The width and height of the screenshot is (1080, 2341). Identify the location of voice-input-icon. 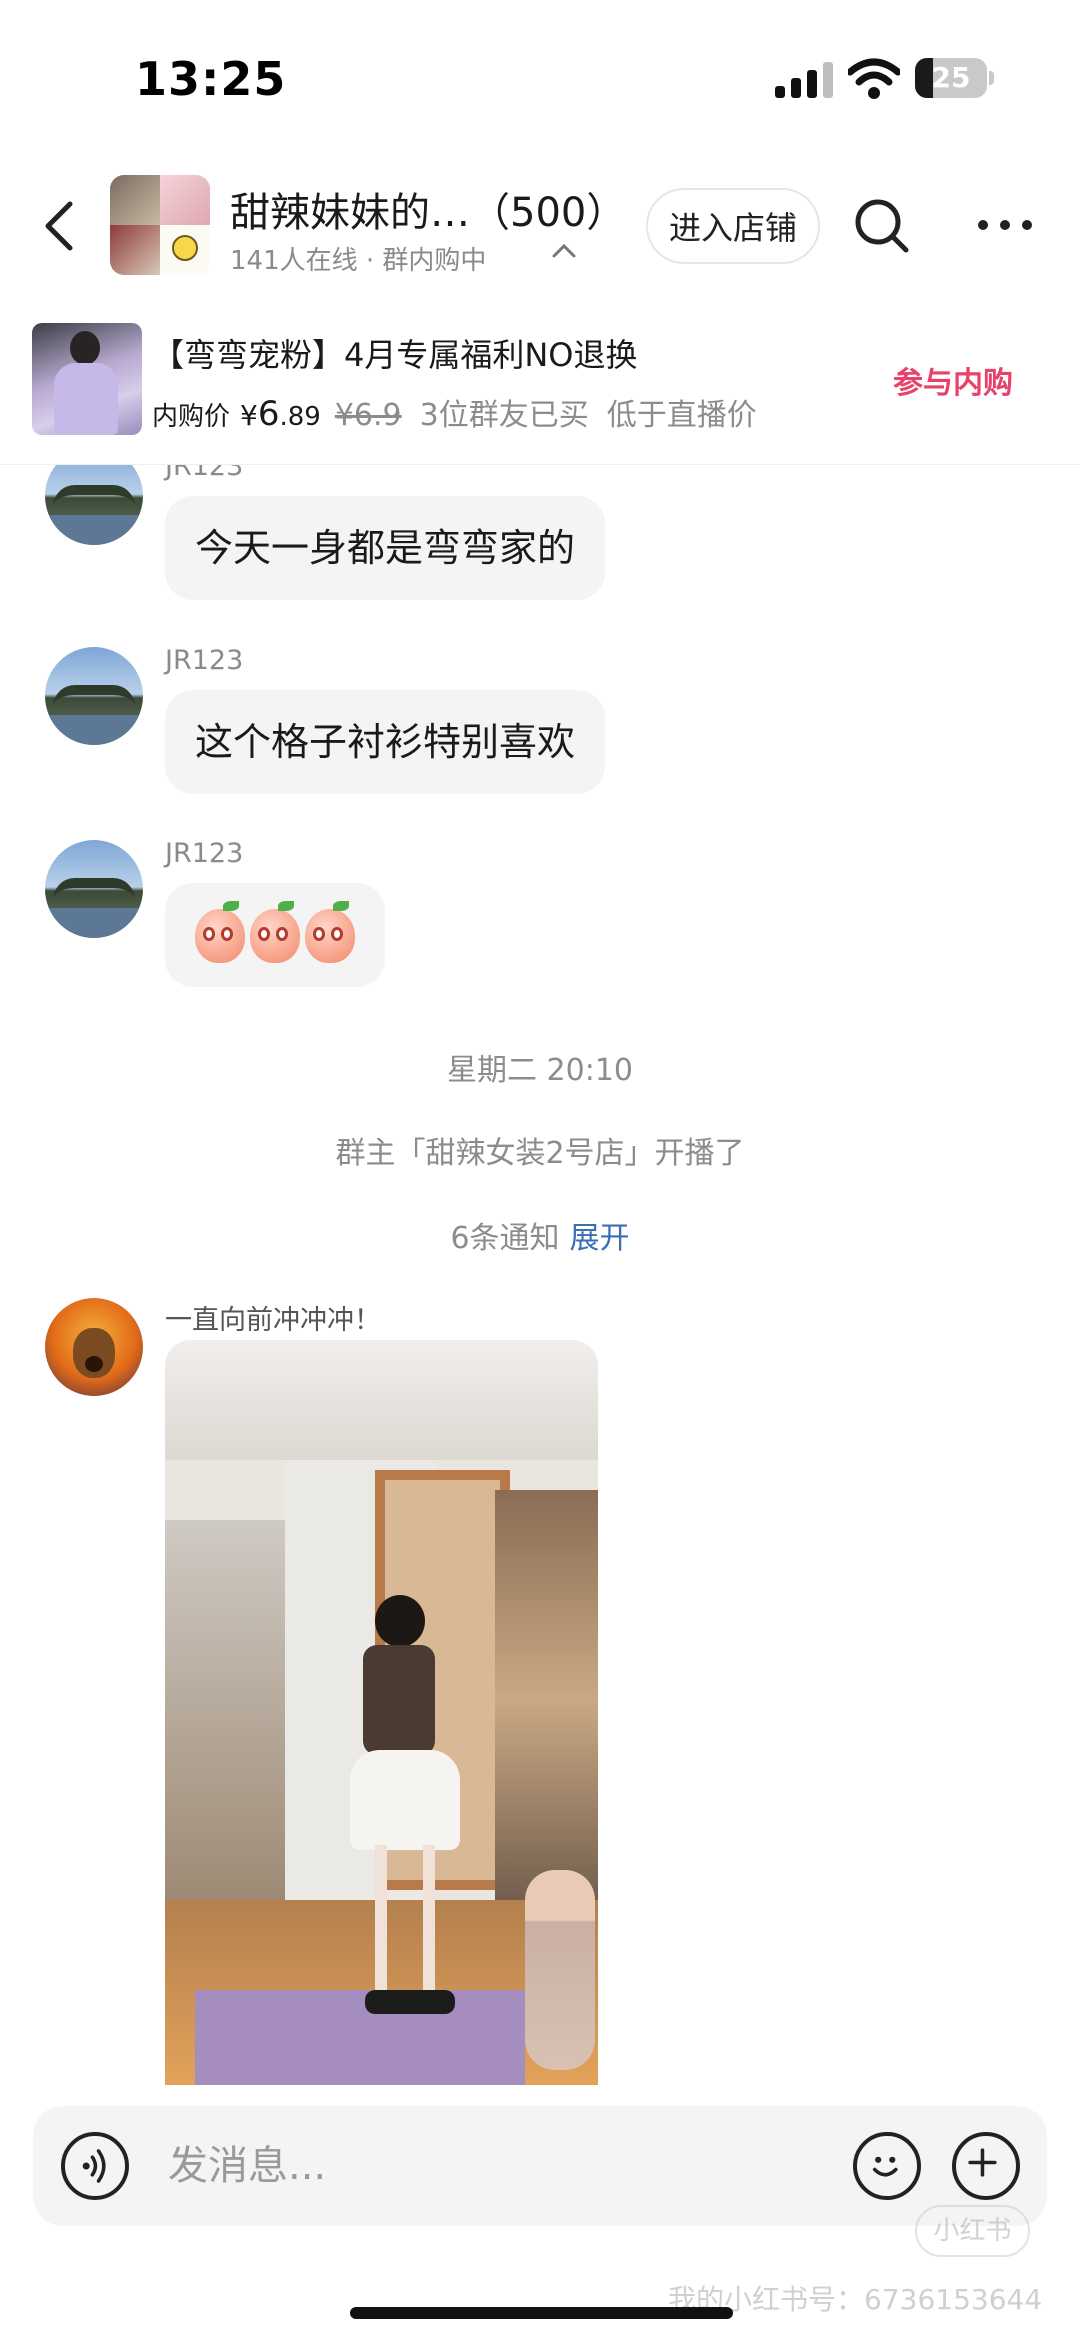
(95, 2166).